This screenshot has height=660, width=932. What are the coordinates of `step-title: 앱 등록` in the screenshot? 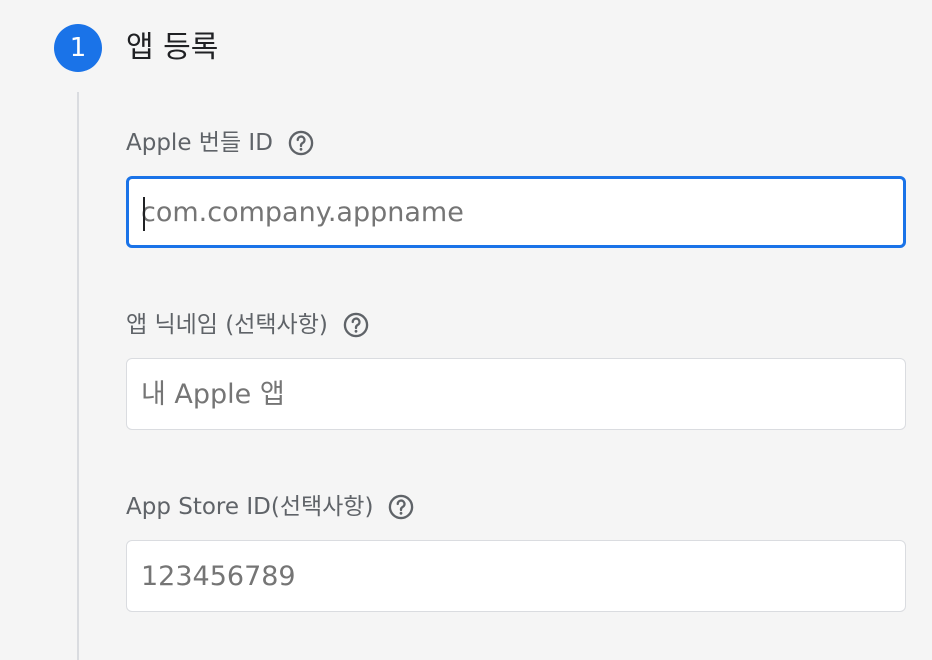 It's located at (172, 47).